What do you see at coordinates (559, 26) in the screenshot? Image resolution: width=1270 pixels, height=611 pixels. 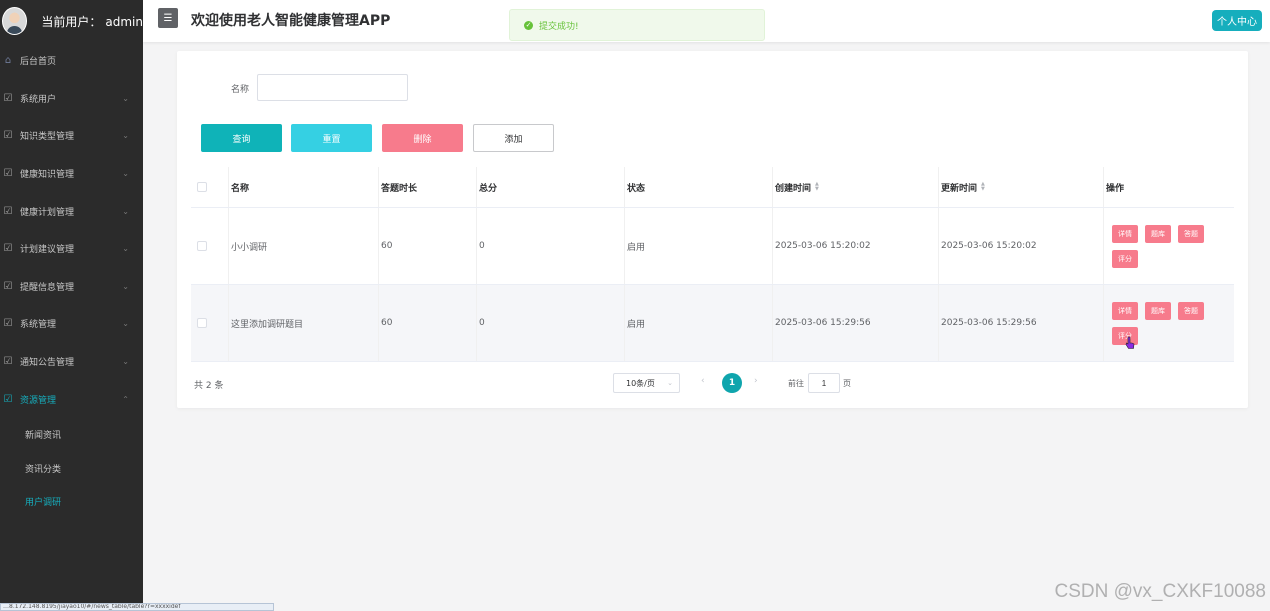 I see `toast-message: 提交成功!` at bounding box center [559, 26].